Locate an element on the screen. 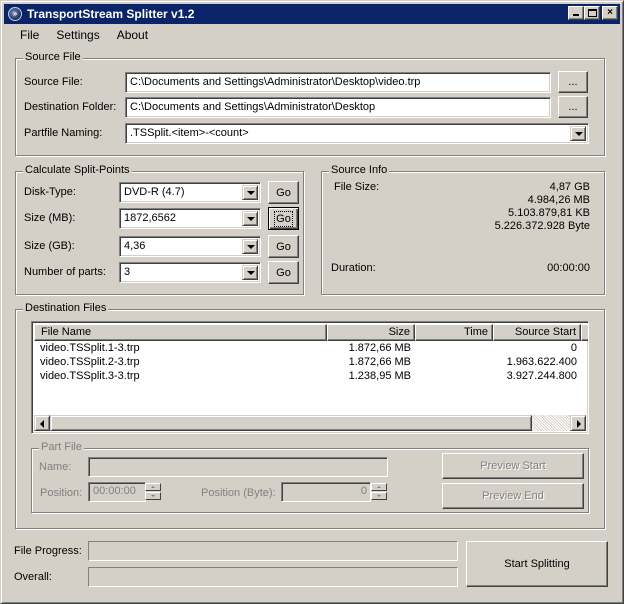 This screenshot has height=604, width=624. horizontal-scrollbar is located at coordinates (310, 423).